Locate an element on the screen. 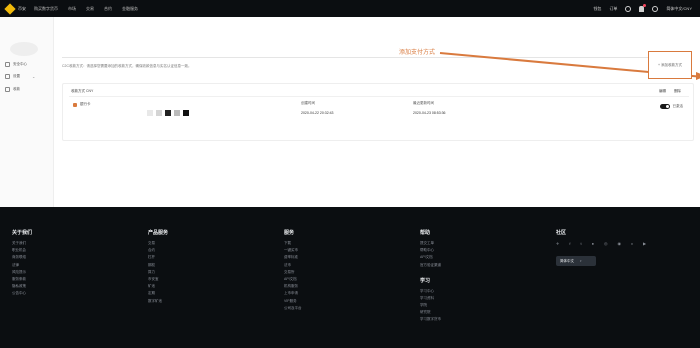 This screenshot has width=700, height=348. footer-link: 服务条款 is located at coordinates (22, 279).